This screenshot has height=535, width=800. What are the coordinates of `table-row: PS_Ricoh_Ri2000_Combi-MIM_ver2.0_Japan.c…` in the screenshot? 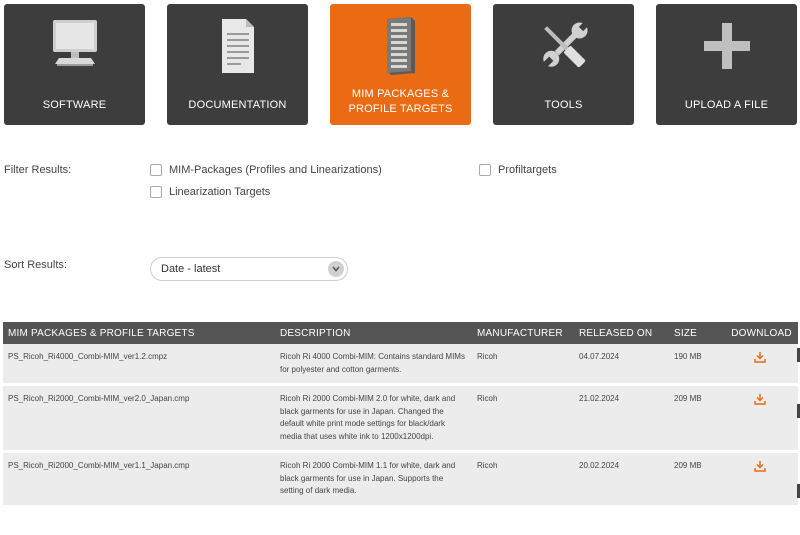 It's located at (400, 418).